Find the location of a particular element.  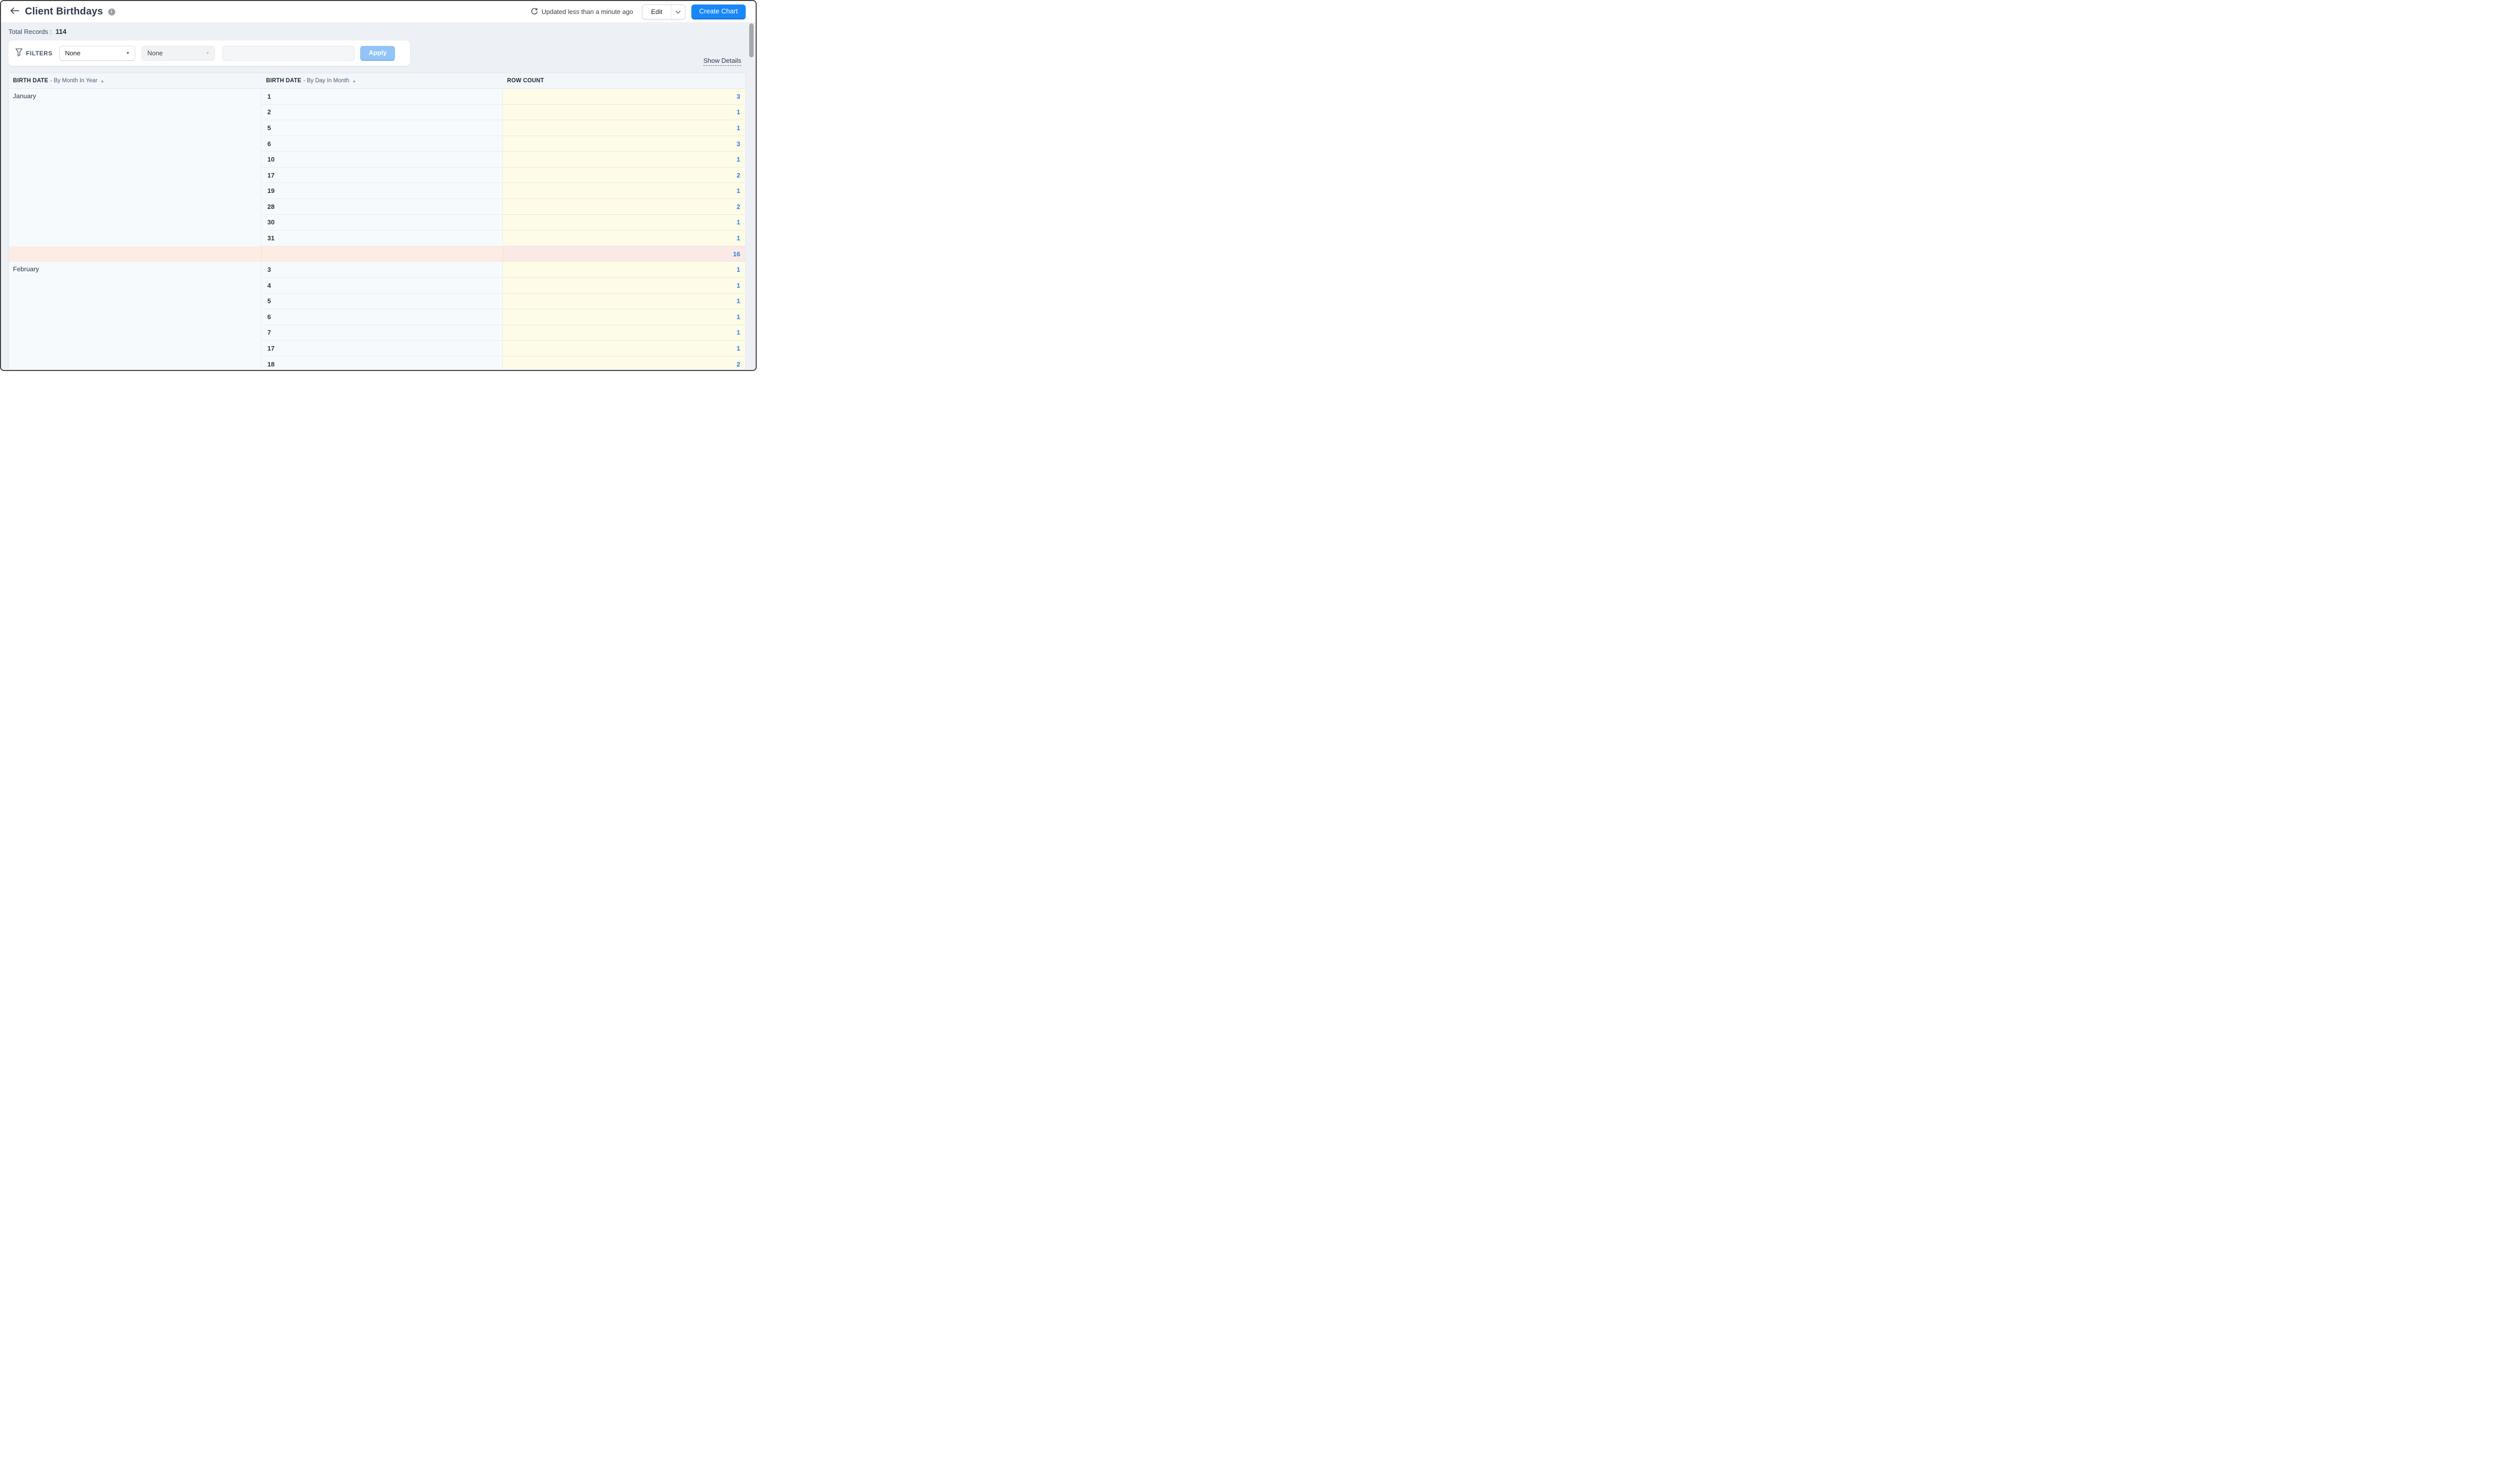

edit-split-button: Edit is located at coordinates (663, 11).